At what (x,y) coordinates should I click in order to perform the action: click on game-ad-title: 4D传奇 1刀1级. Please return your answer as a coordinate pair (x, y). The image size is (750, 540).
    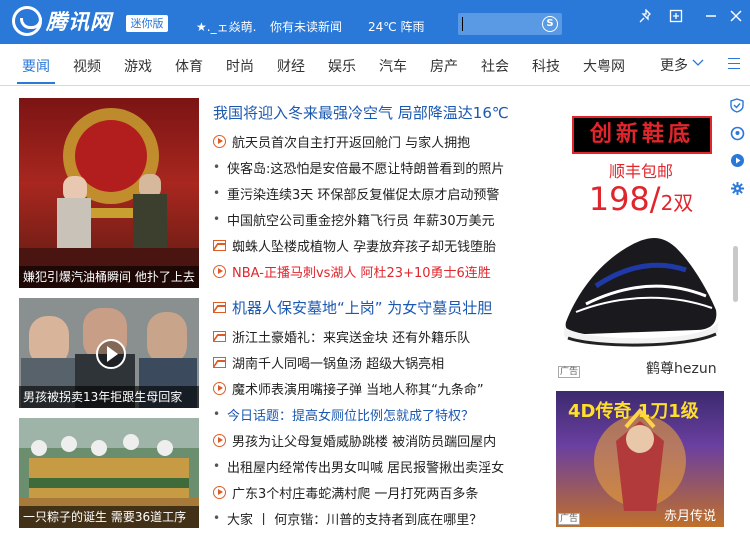
    Looking at the image, I should click on (633, 411).